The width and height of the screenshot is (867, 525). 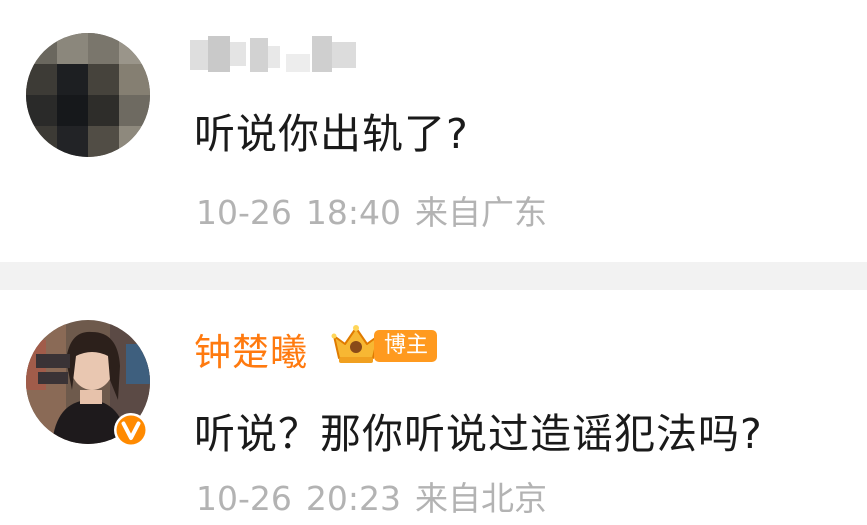 What do you see at coordinates (331, 134) in the screenshot?
I see `comment-text: 听说你出轨了?` at bounding box center [331, 134].